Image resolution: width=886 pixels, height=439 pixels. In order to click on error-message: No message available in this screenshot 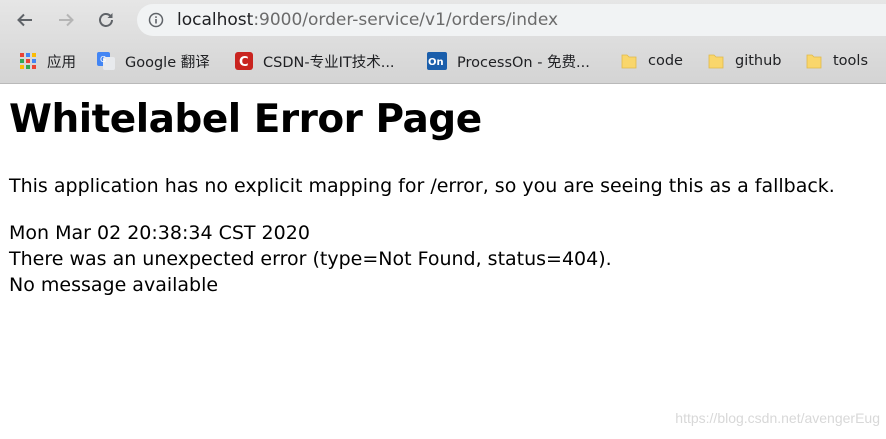, I will do `click(114, 285)`.